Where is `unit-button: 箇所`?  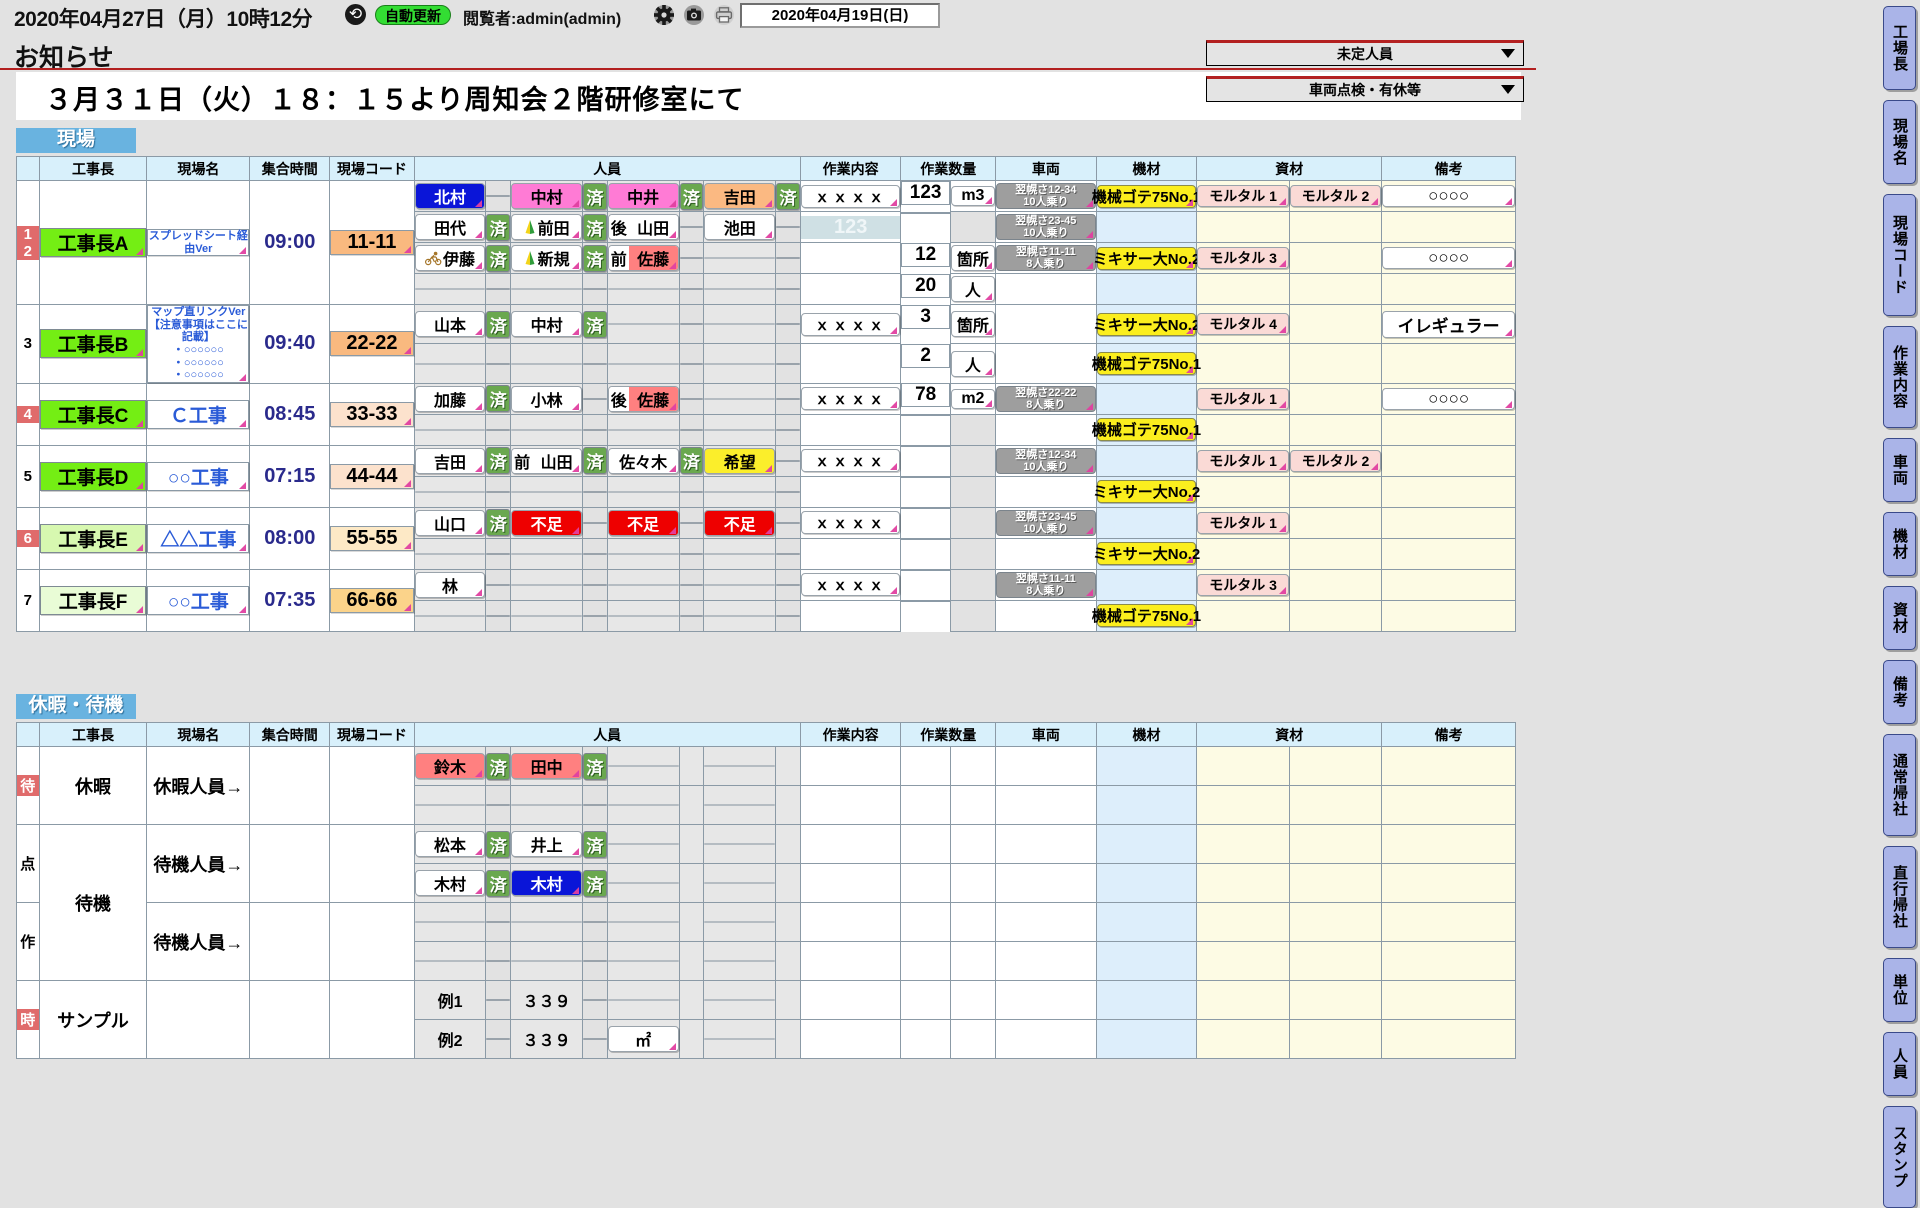 unit-button: 箇所 is located at coordinates (972, 324).